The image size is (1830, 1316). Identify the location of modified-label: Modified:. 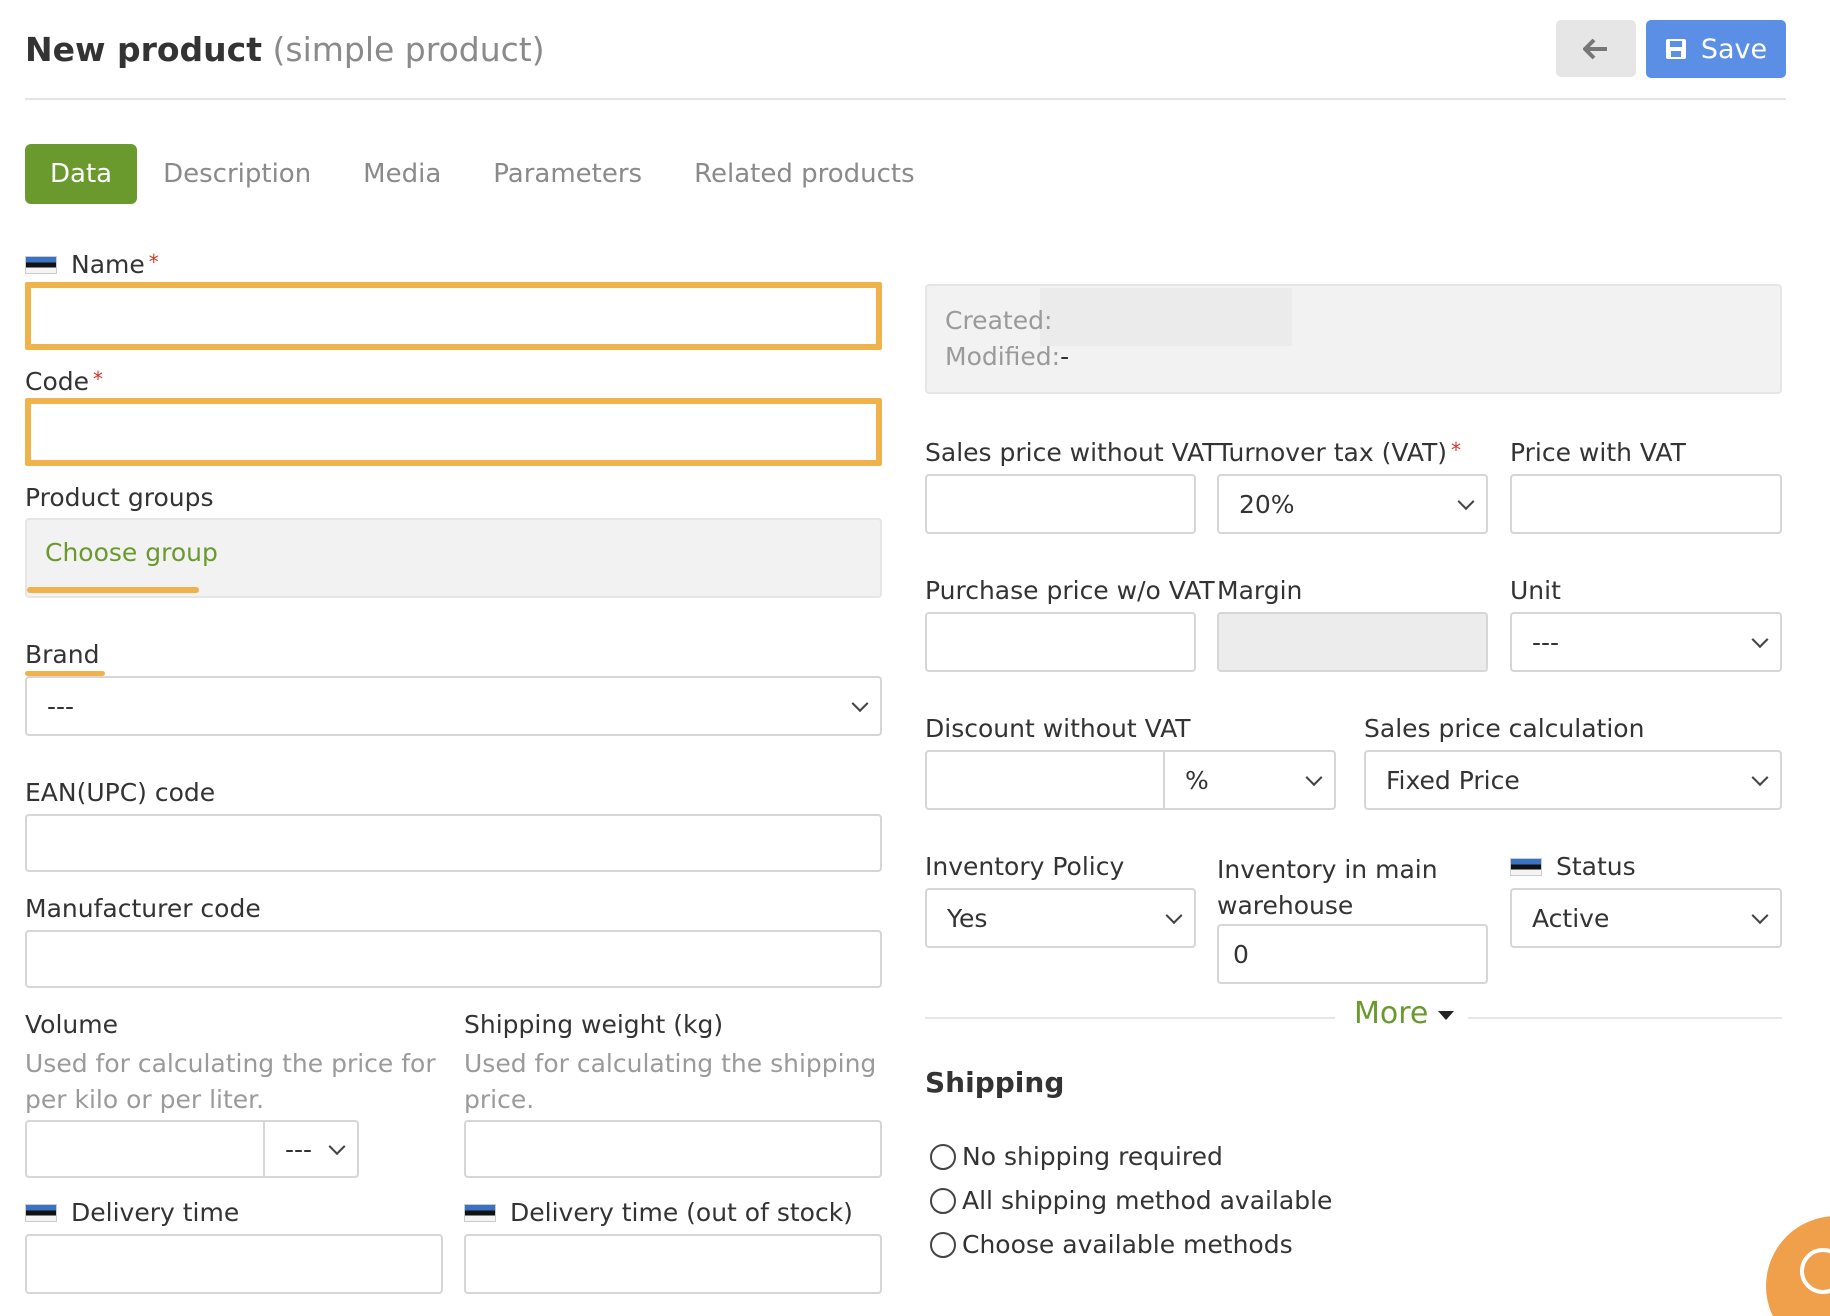
(1003, 356).